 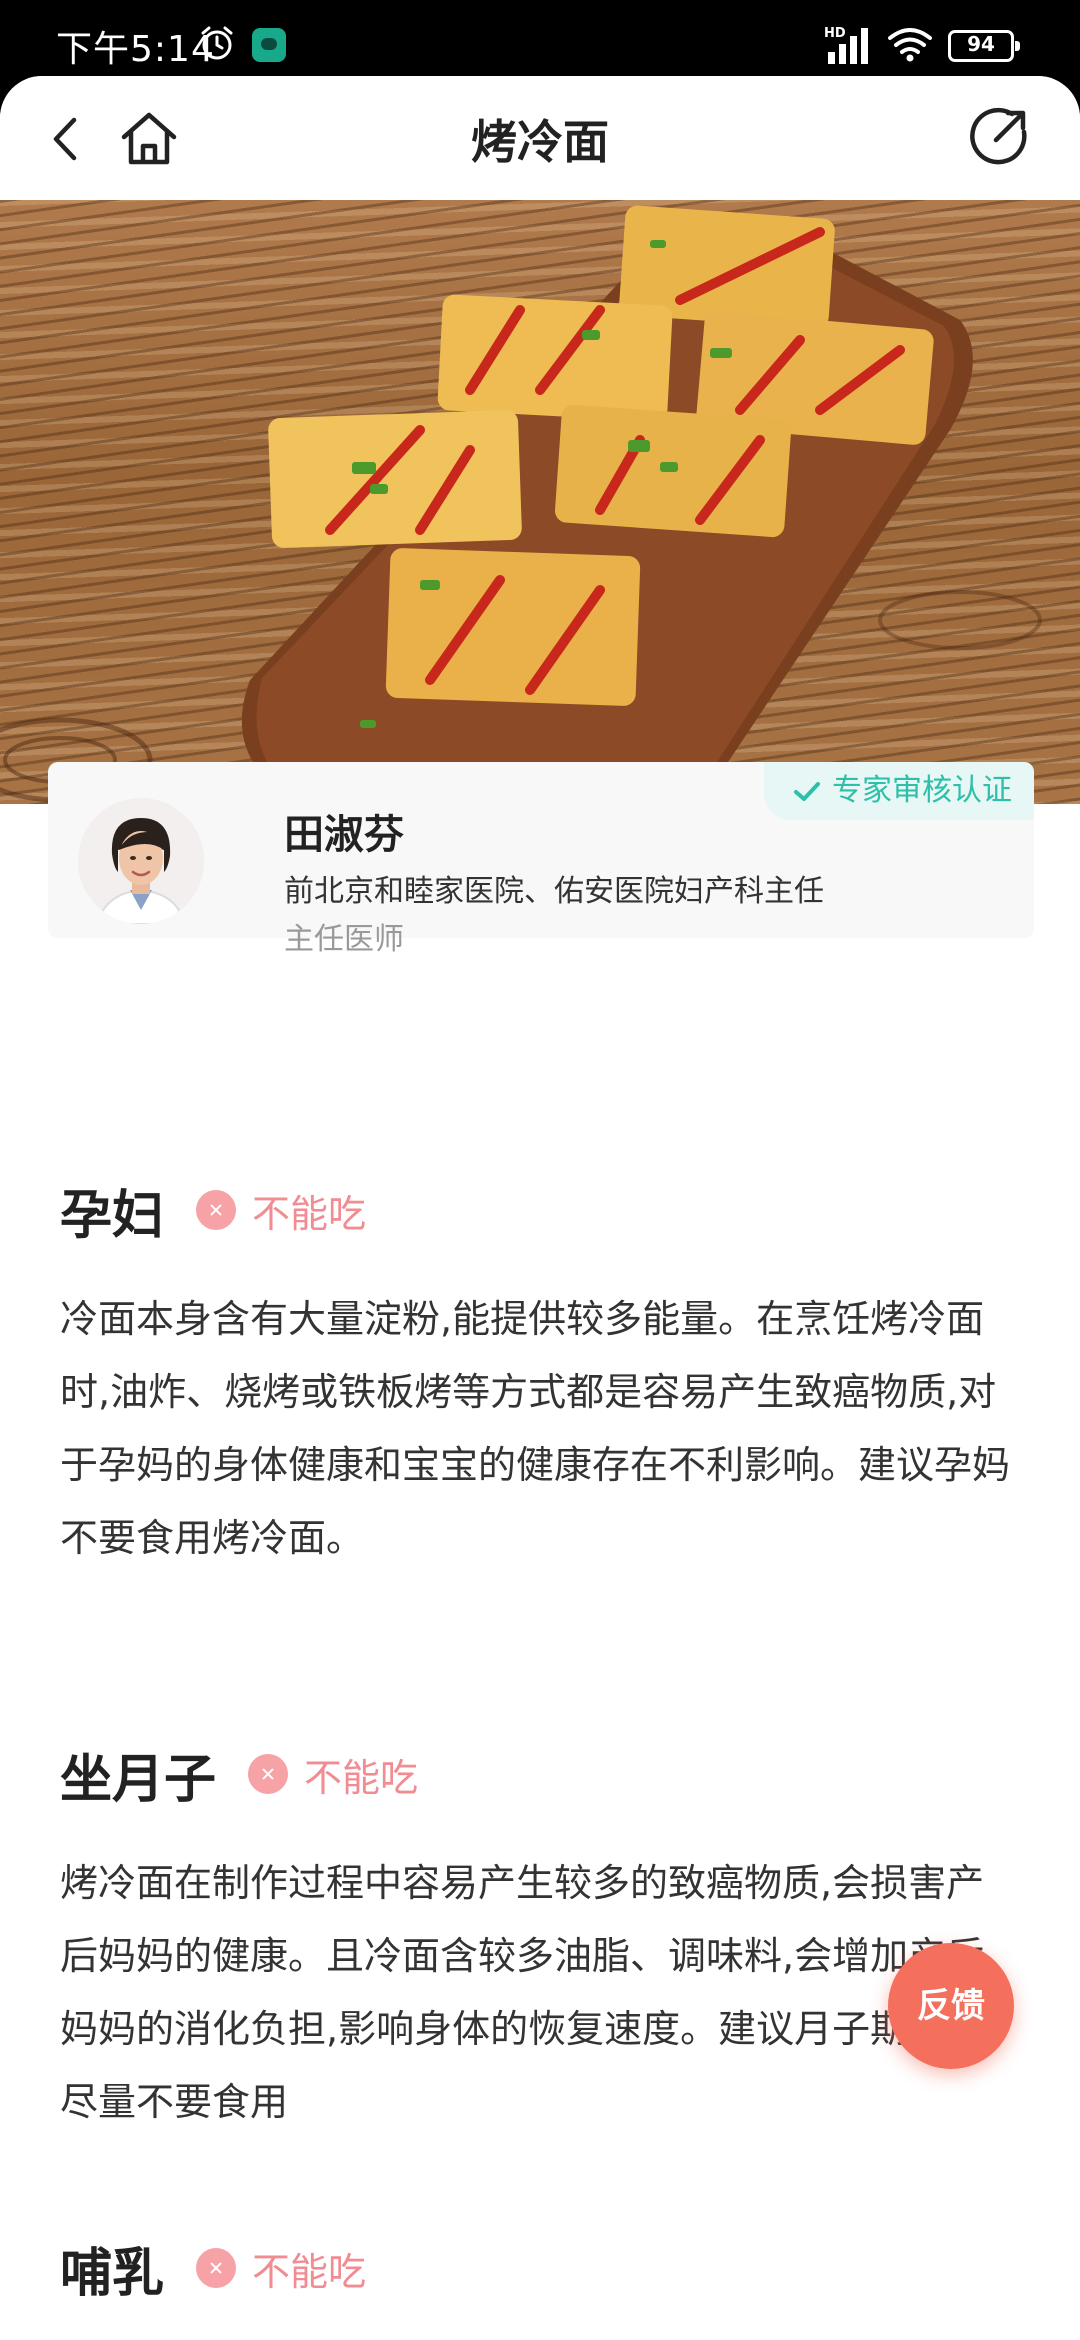 What do you see at coordinates (910, 45) in the screenshot?
I see `wifi-icon` at bounding box center [910, 45].